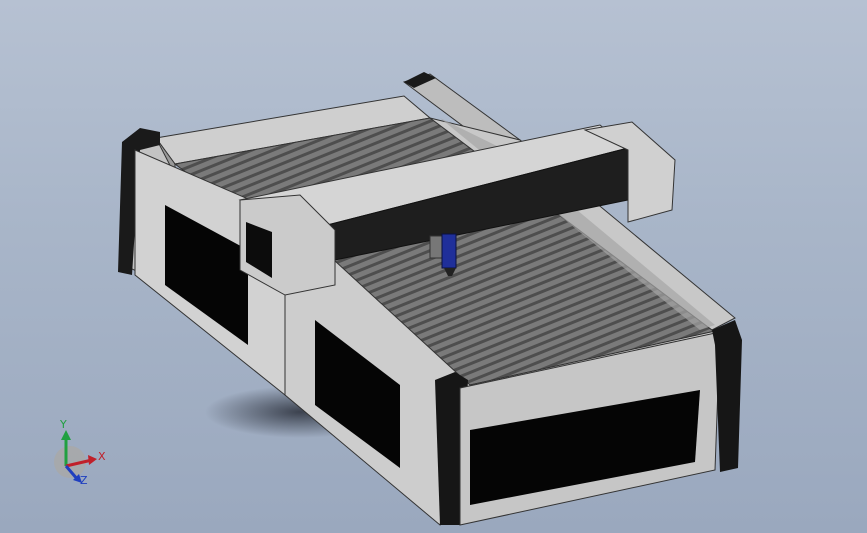  What do you see at coordinates (66, 435) in the screenshot?
I see `triad-y-arrow` at bounding box center [66, 435].